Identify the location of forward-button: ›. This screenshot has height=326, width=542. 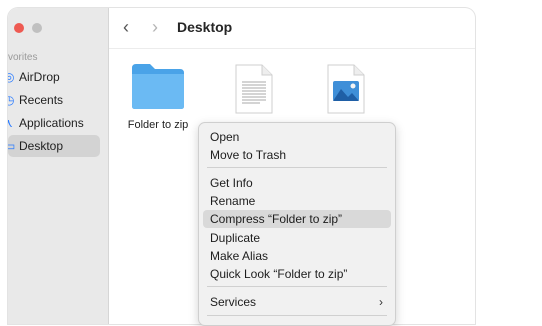
(155, 27).